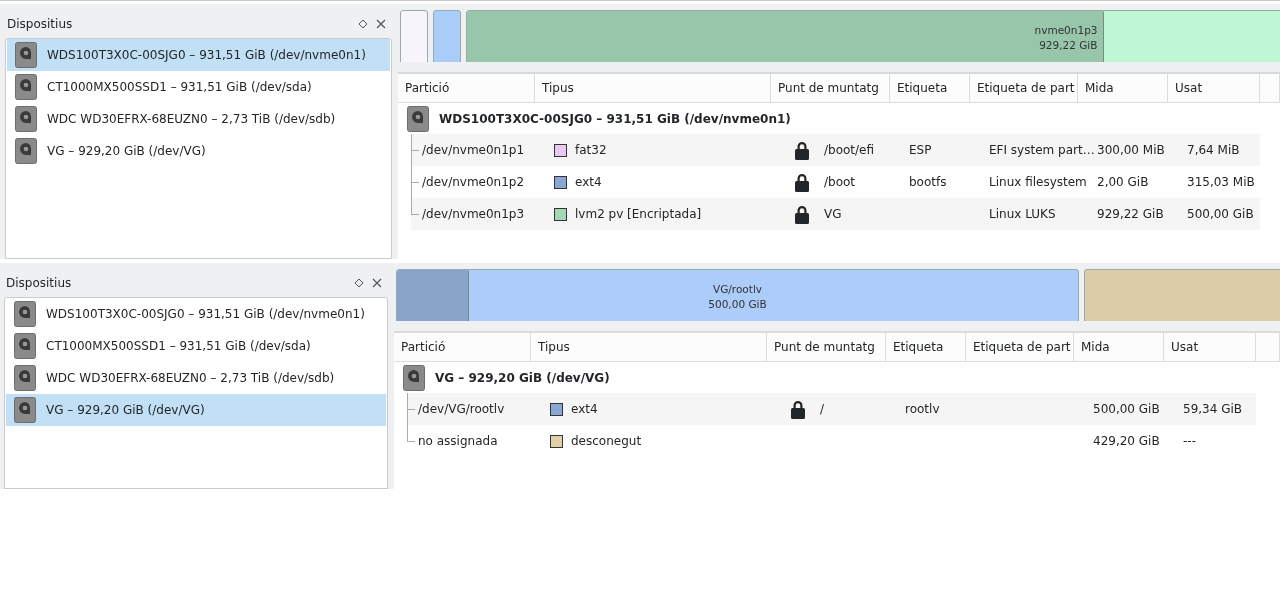  Describe the element at coordinates (737, 304) in the screenshot. I see `partition-size: 500,00 GiB` at that location.